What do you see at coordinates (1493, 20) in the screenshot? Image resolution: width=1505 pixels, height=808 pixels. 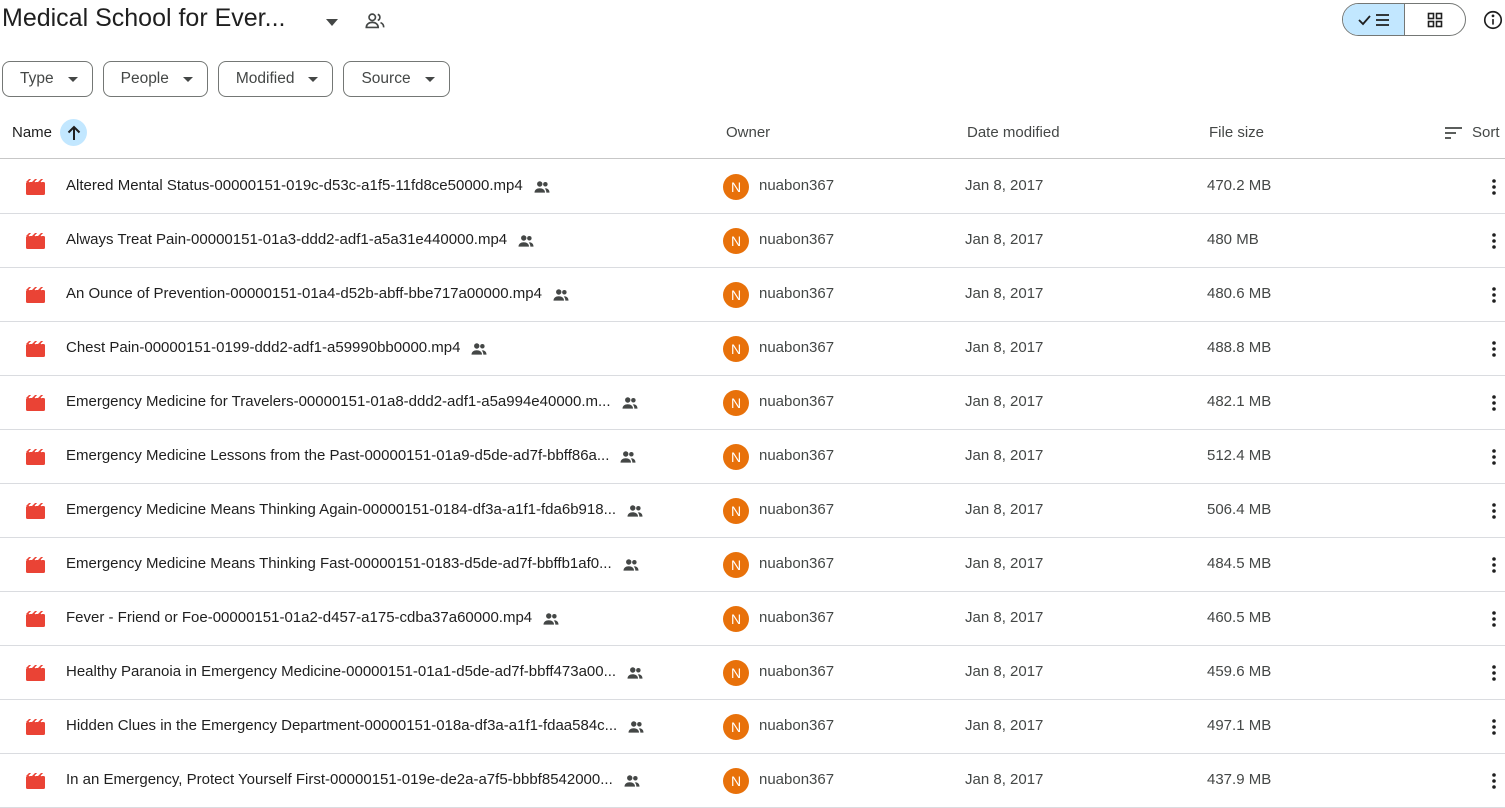 I see `info-icon` at bounding box center [1493, 20].